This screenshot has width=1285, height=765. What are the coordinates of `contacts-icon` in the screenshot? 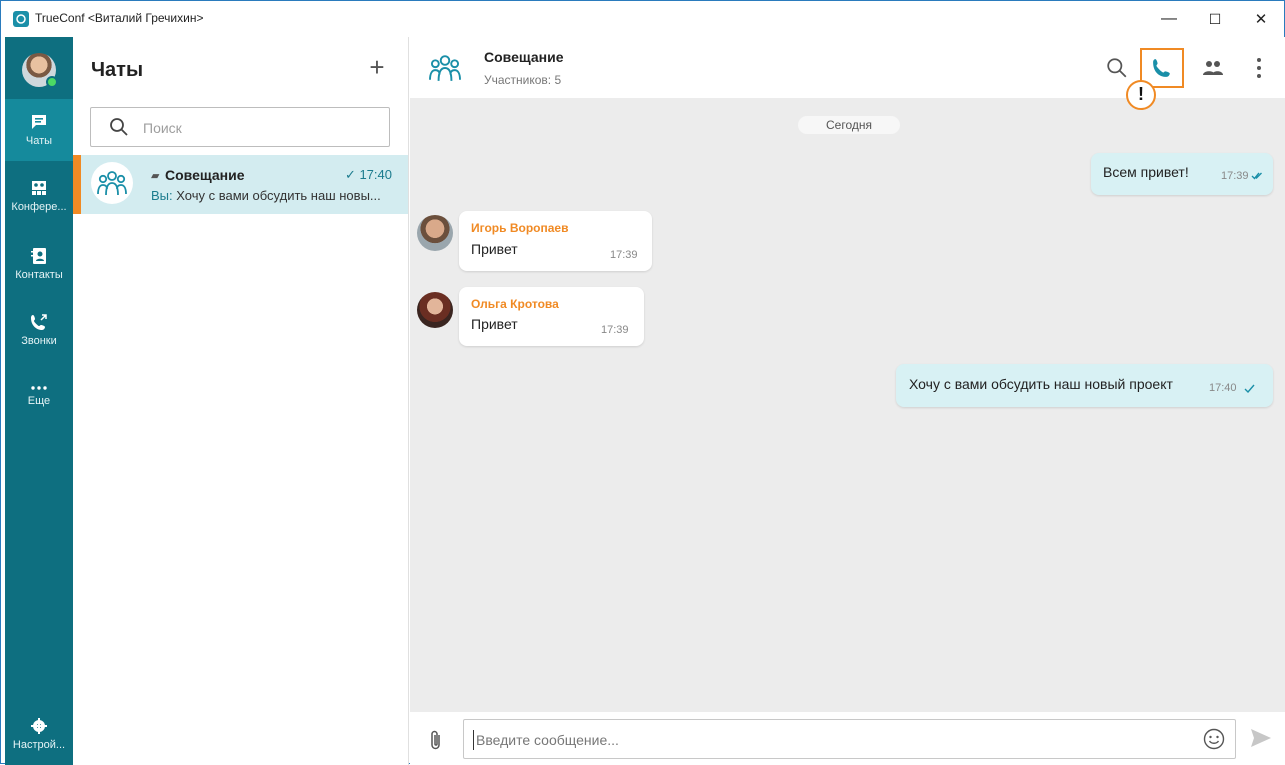 It's located at (38, 256).